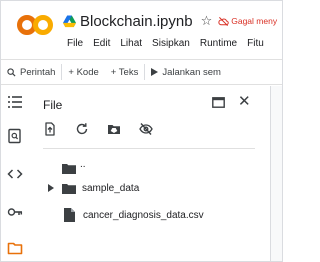 Image resolution: width=320 pixels, height=262 pixels. I want to click on menu-runtime: Runtime, so click(218, 43).